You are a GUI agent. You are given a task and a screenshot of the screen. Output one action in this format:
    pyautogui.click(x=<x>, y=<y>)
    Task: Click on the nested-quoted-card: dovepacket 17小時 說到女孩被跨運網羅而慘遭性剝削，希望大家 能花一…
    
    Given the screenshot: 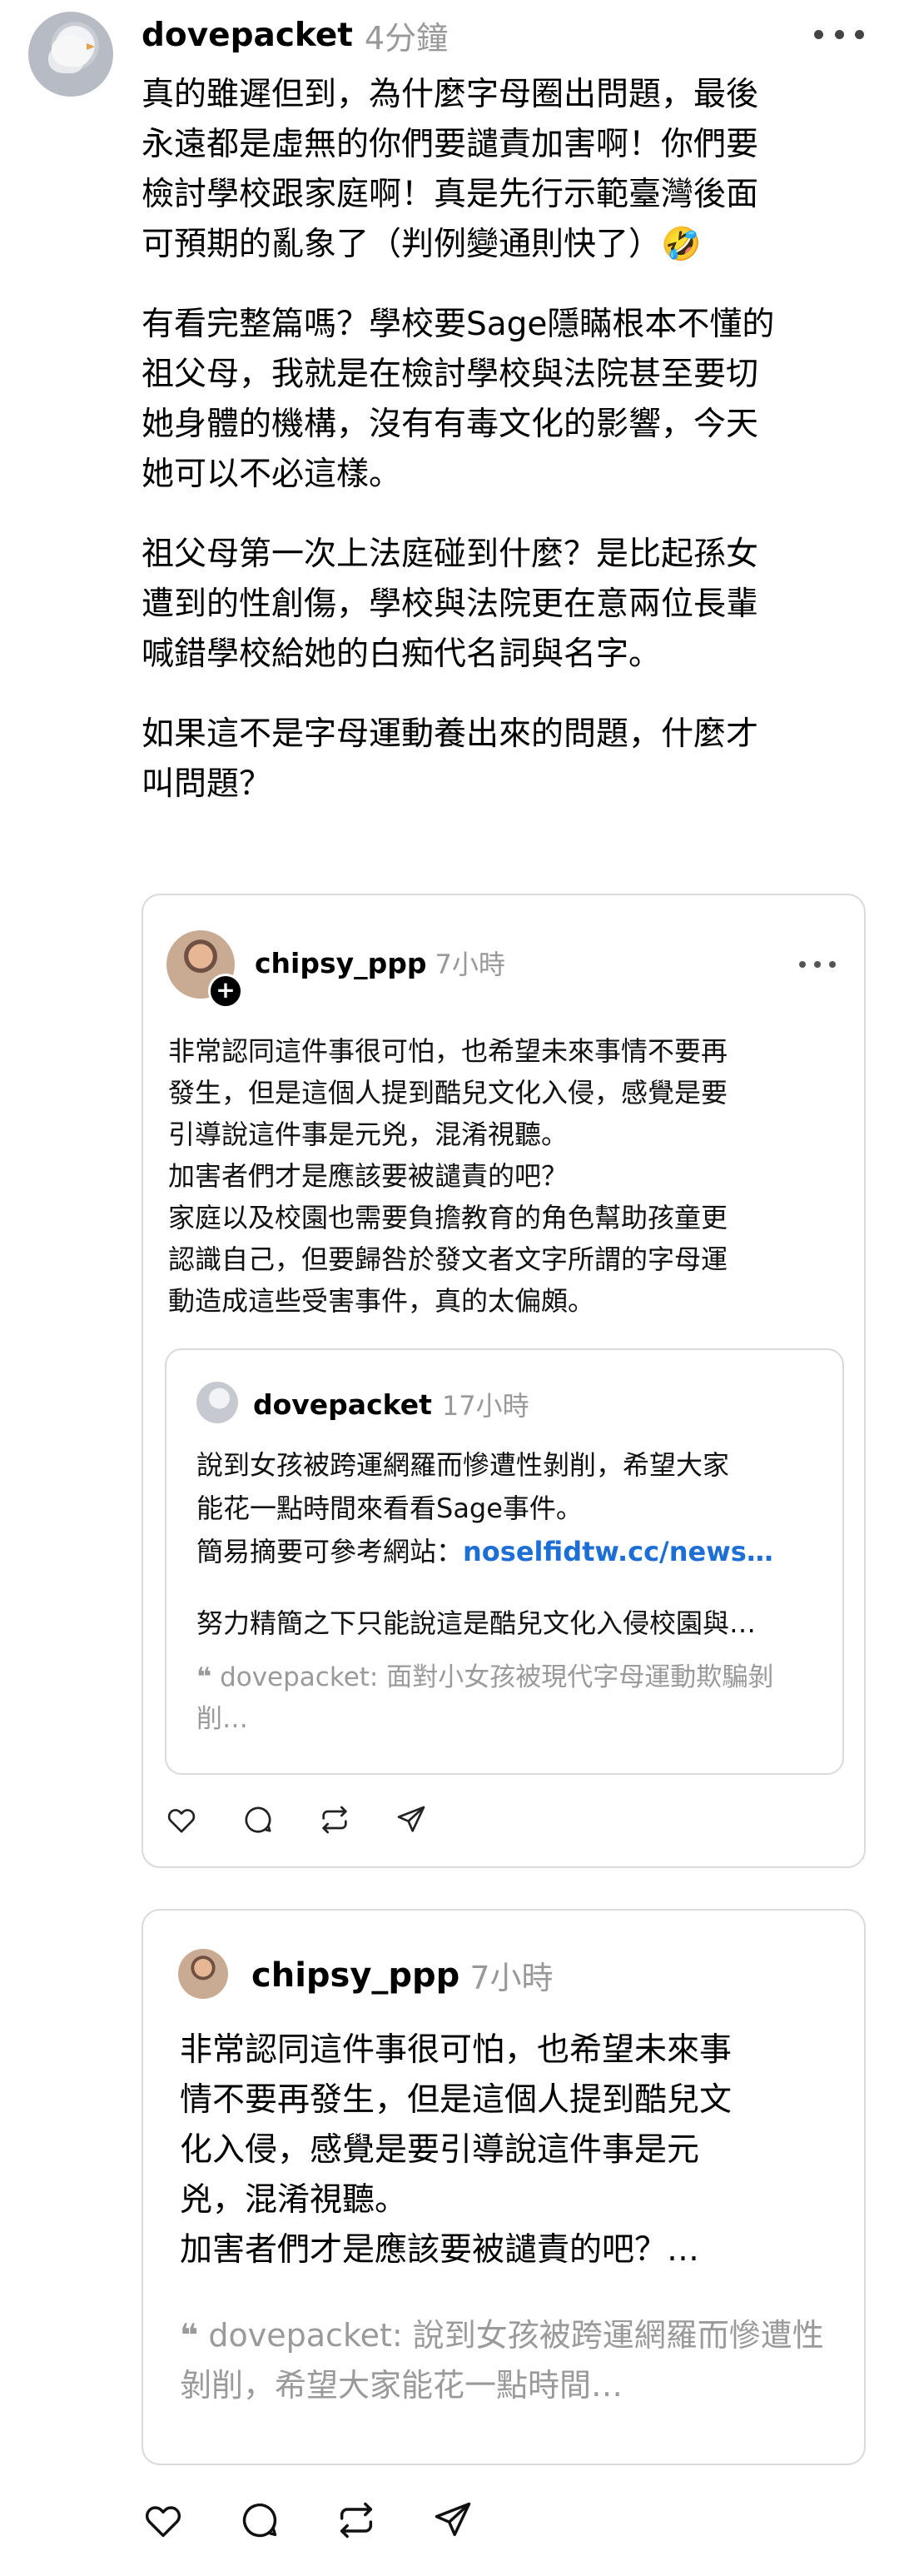 What is the action you would take?
    pyautogui.click(x=504, y=1561)
    